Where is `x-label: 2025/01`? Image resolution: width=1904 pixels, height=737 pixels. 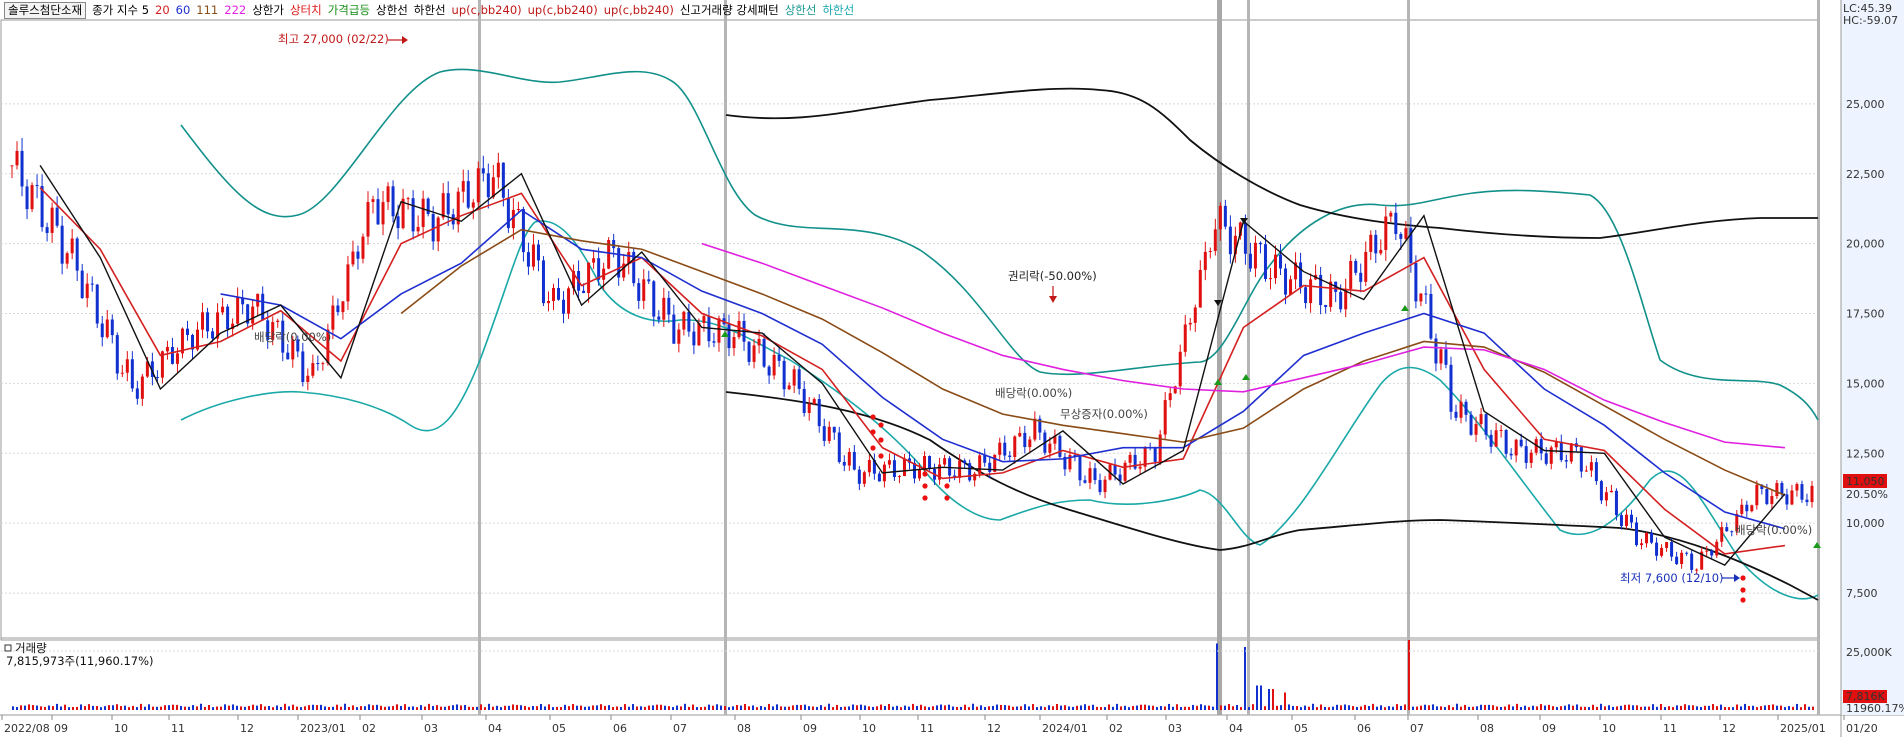 x-label: 2025/01 is located at coordinates (1803, 728).